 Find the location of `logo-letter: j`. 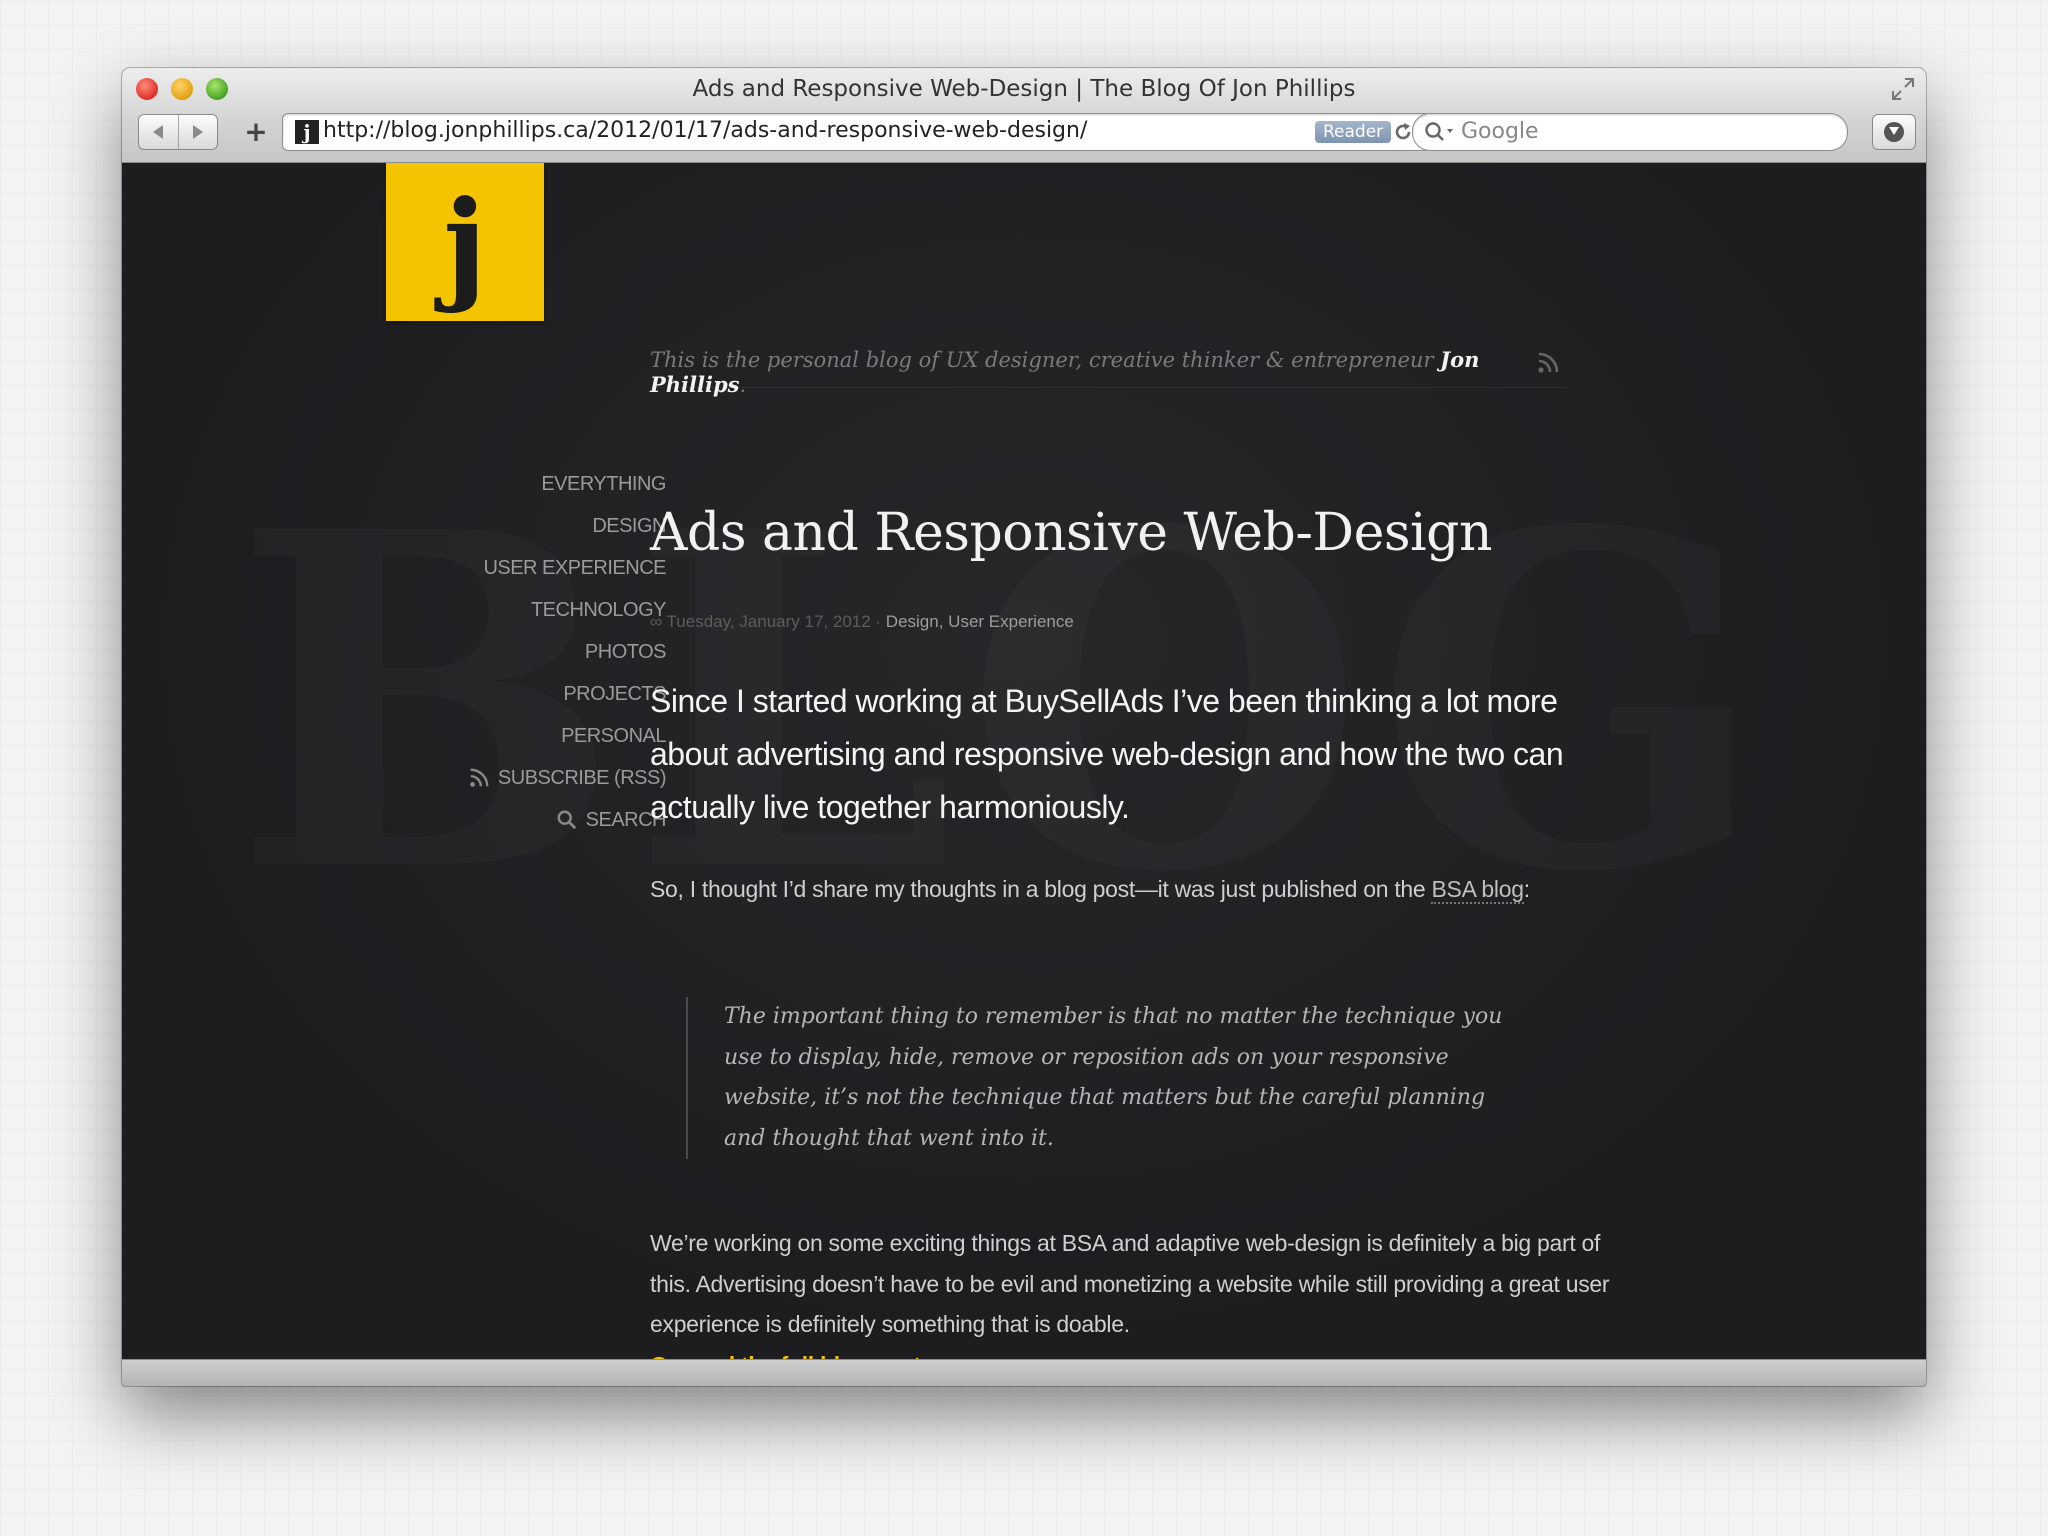

logo-letter: j is located at coordinates (465, 244).